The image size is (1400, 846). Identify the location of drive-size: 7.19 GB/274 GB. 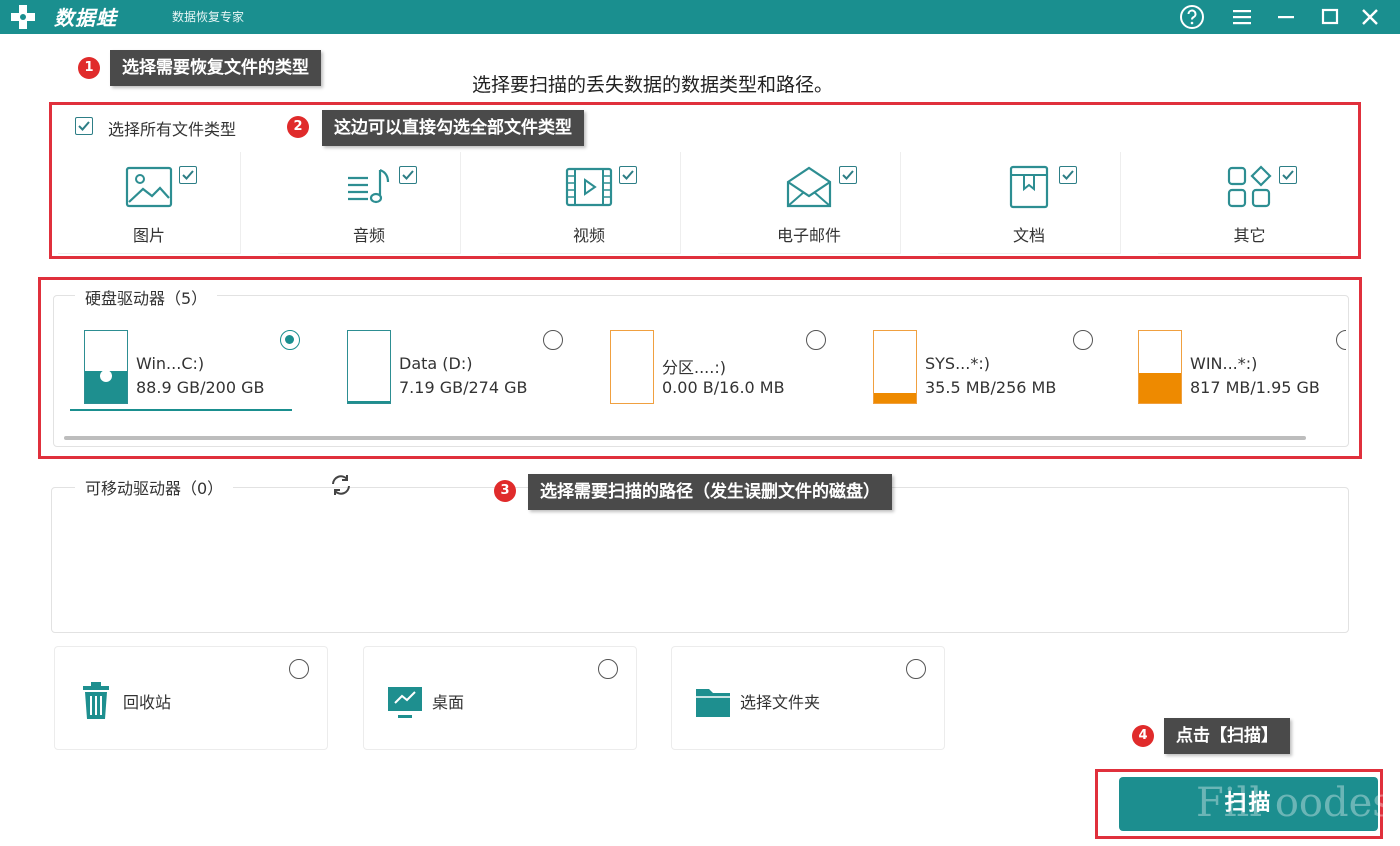
(463, 387).